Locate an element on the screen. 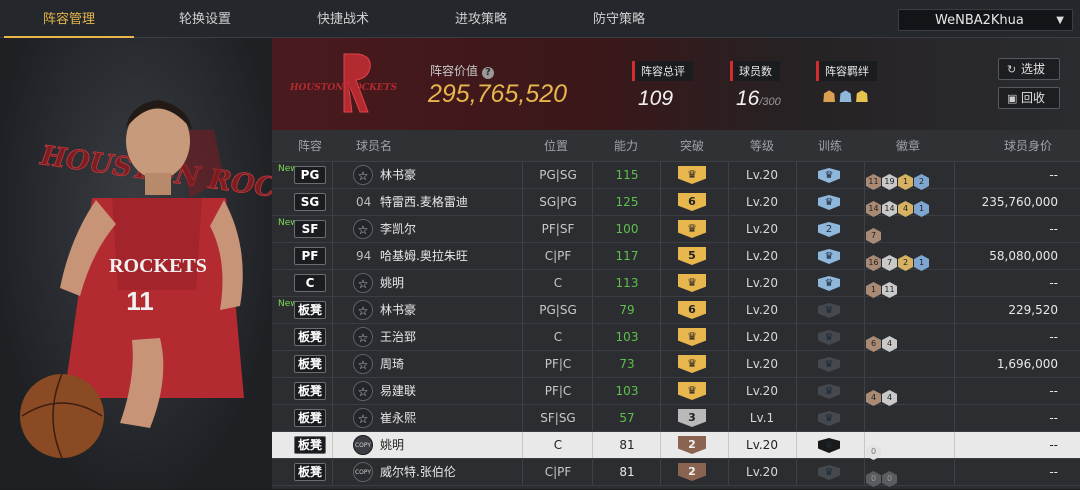 This screenshot has height=490, width=1080. table-row: 板凳 COPY 威尔特.张伯伦 C|PF 81 2 Lv.20 ♛ 0 0 -- is located at coordinates (676, 473).